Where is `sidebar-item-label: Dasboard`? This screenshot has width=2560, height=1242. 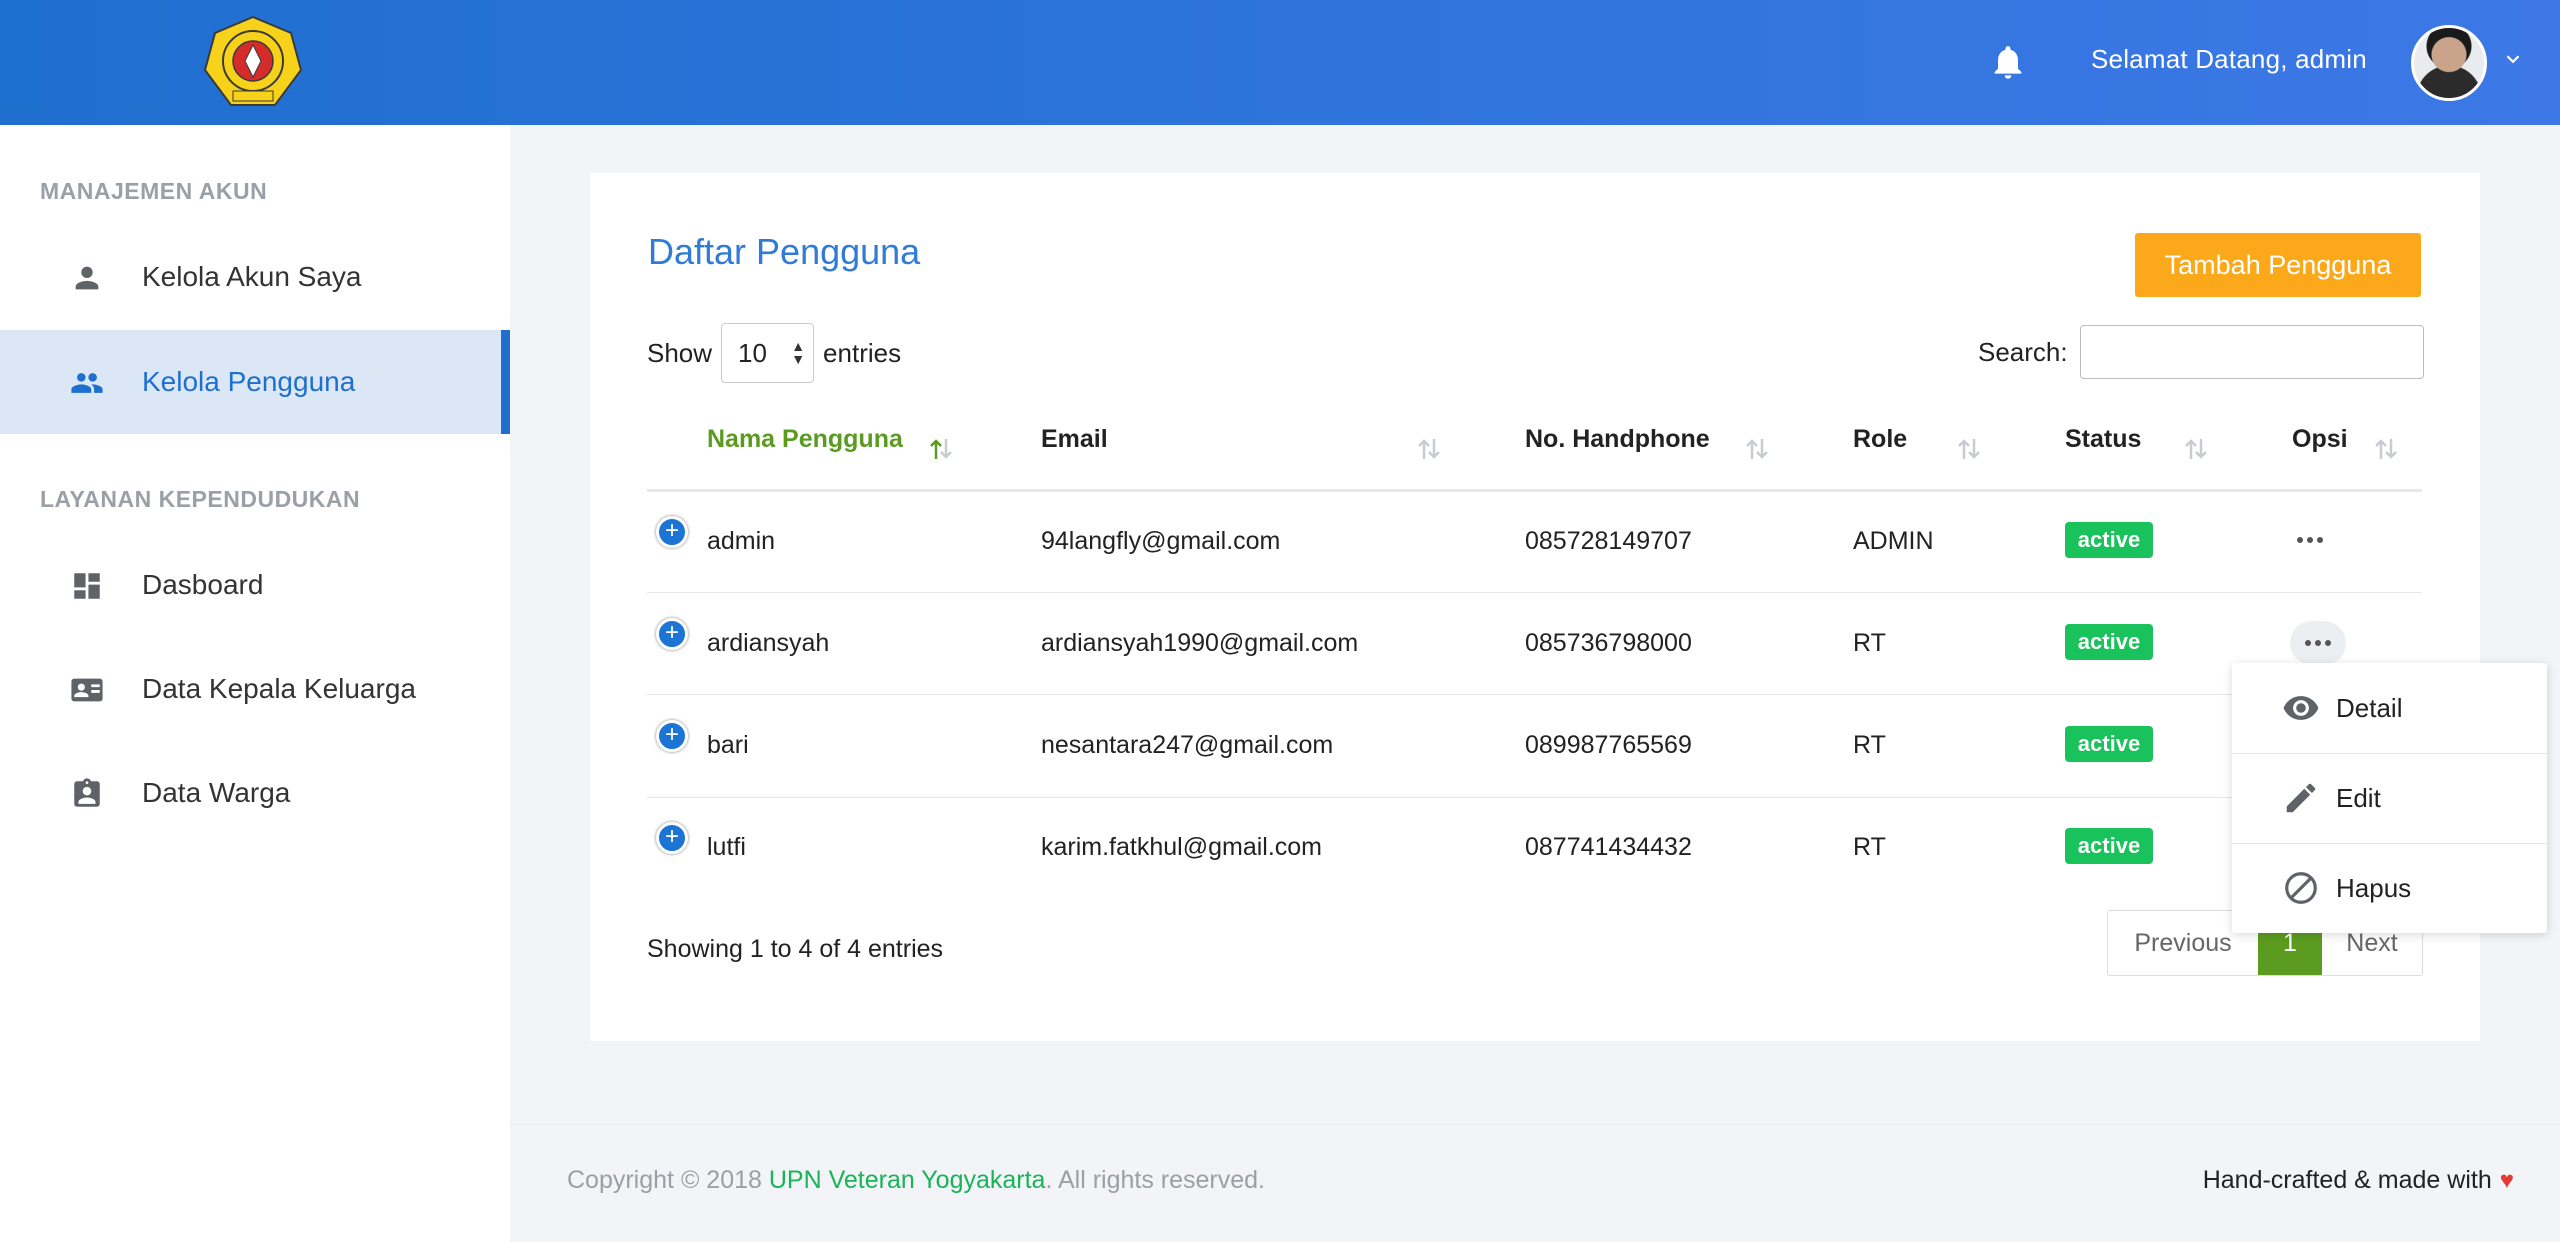 sidebar-item-label: Dasboard is located at coordinates (203, 584).